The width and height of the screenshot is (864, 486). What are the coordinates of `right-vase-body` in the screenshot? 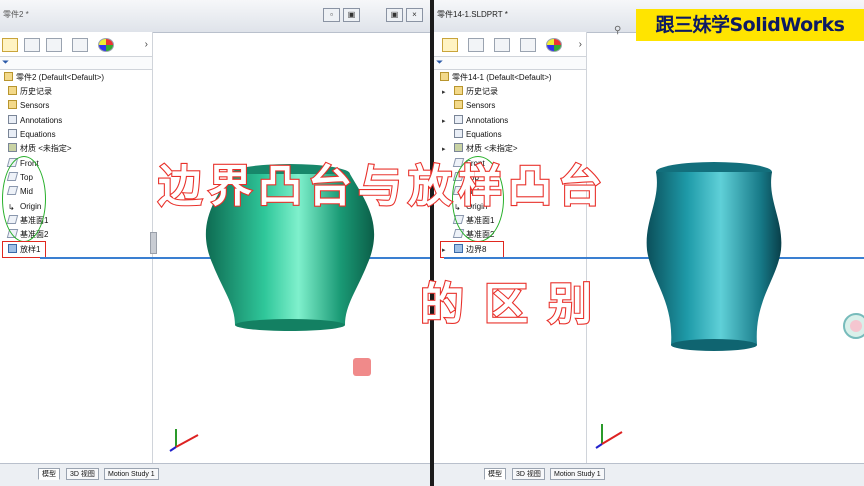 It's located at (714, 258).